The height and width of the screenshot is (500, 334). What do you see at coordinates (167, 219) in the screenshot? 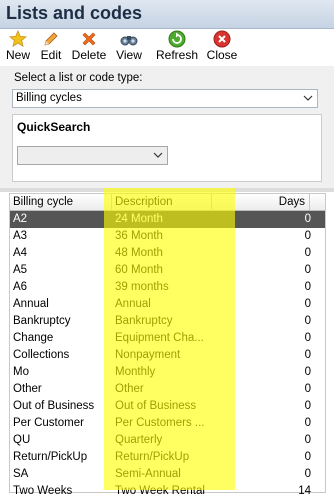
I see `table-row: A2 24 Month 0` at bounding box center [167, 219].